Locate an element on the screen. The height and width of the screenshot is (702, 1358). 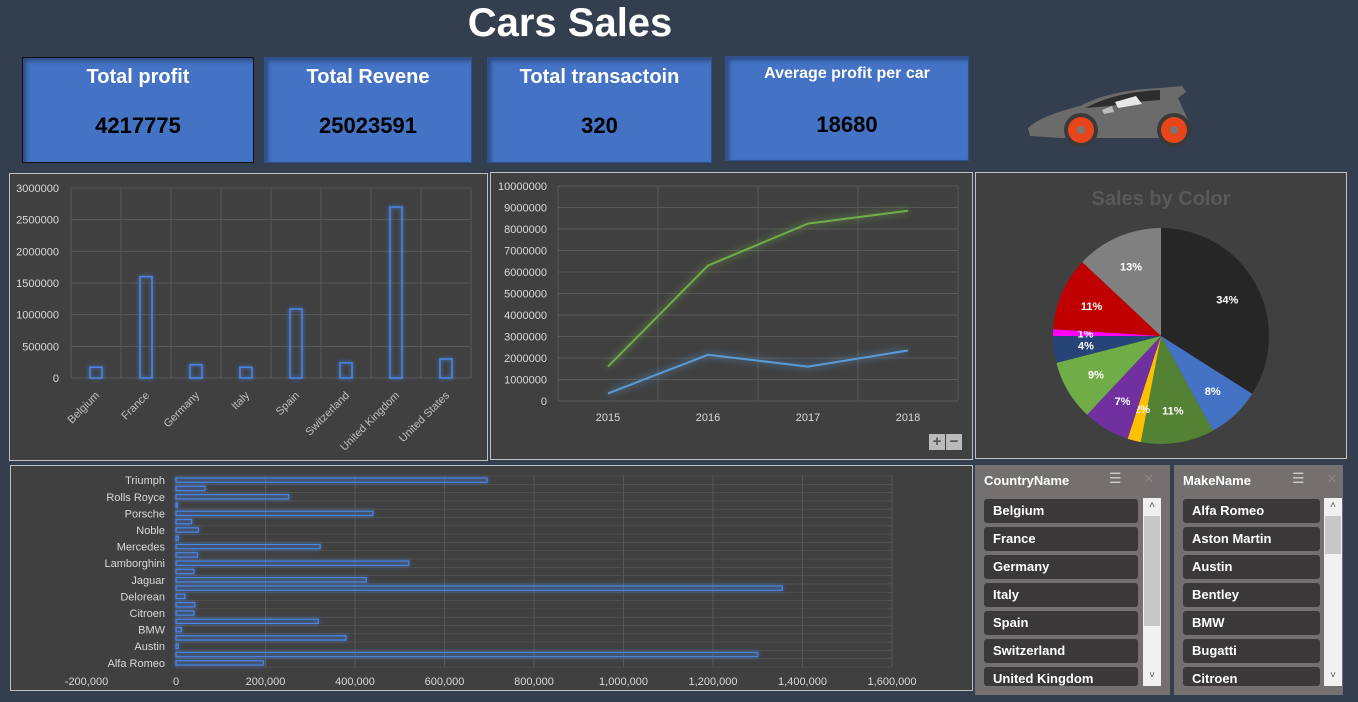
y-tick-label: Jaguar is located at coordinates (148, 581).